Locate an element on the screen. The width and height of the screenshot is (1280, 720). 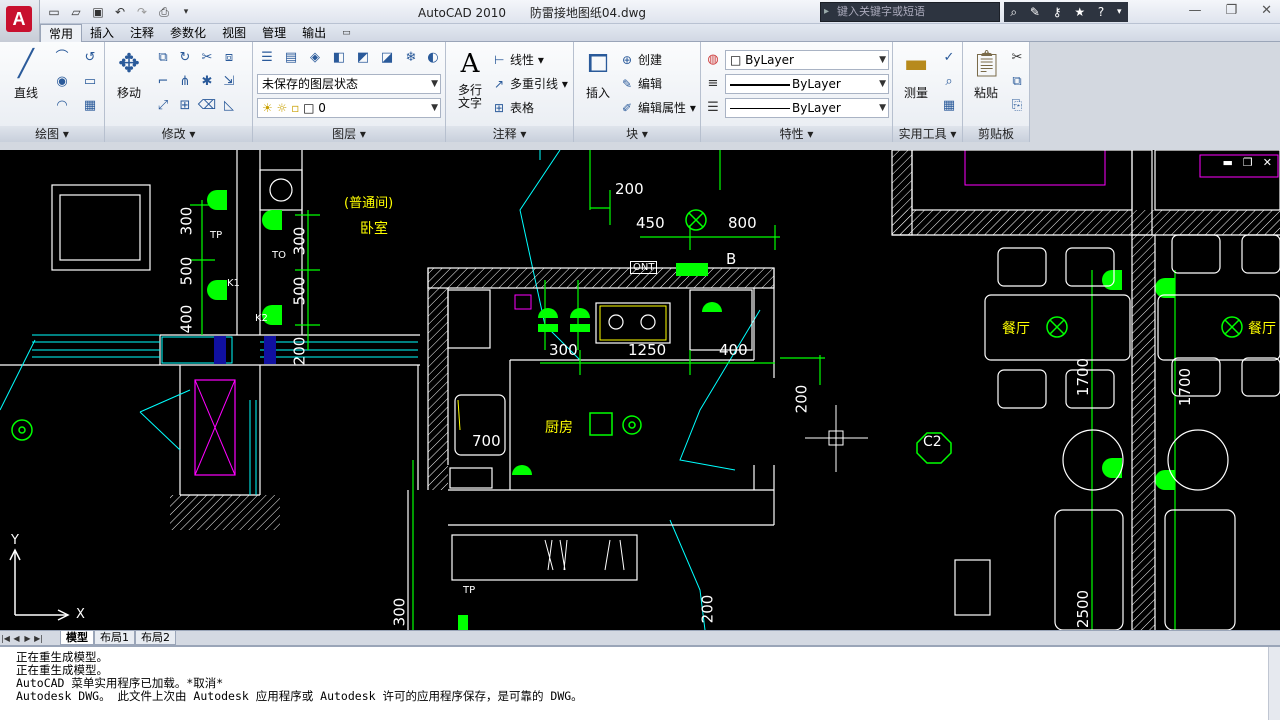
polyline-icon: ⌒ is located at coordinates (62, 58).